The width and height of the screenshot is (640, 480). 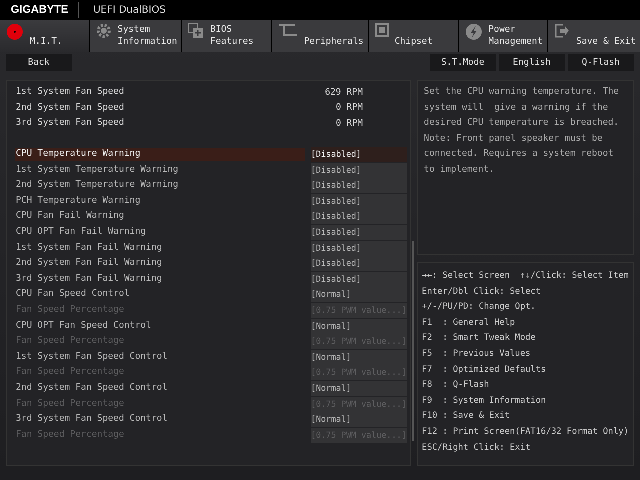 What do you see at coordinates (485, 370) in the screenshot?
I see `key-help-line: F7 : Optimized Defaults` at bounding box center [485, 370].